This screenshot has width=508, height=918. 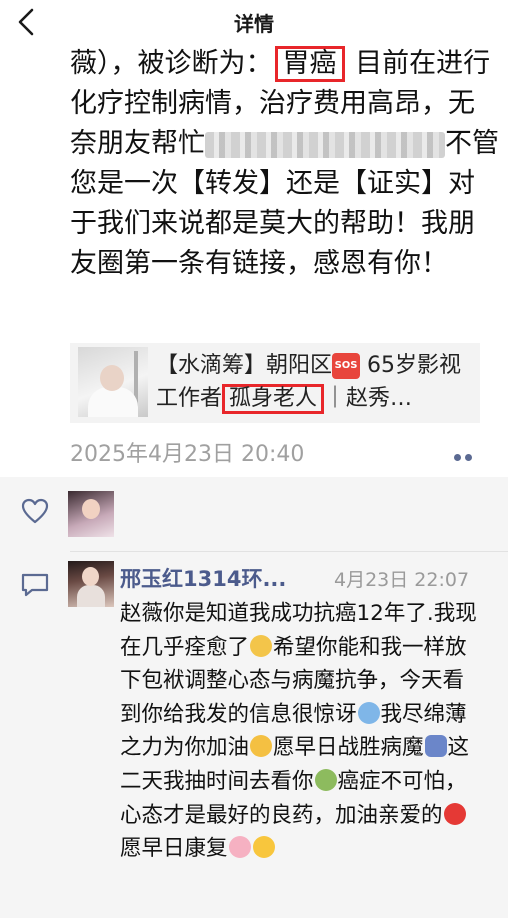 I want to click on link-thumbnail, so click(x=113, y=382).